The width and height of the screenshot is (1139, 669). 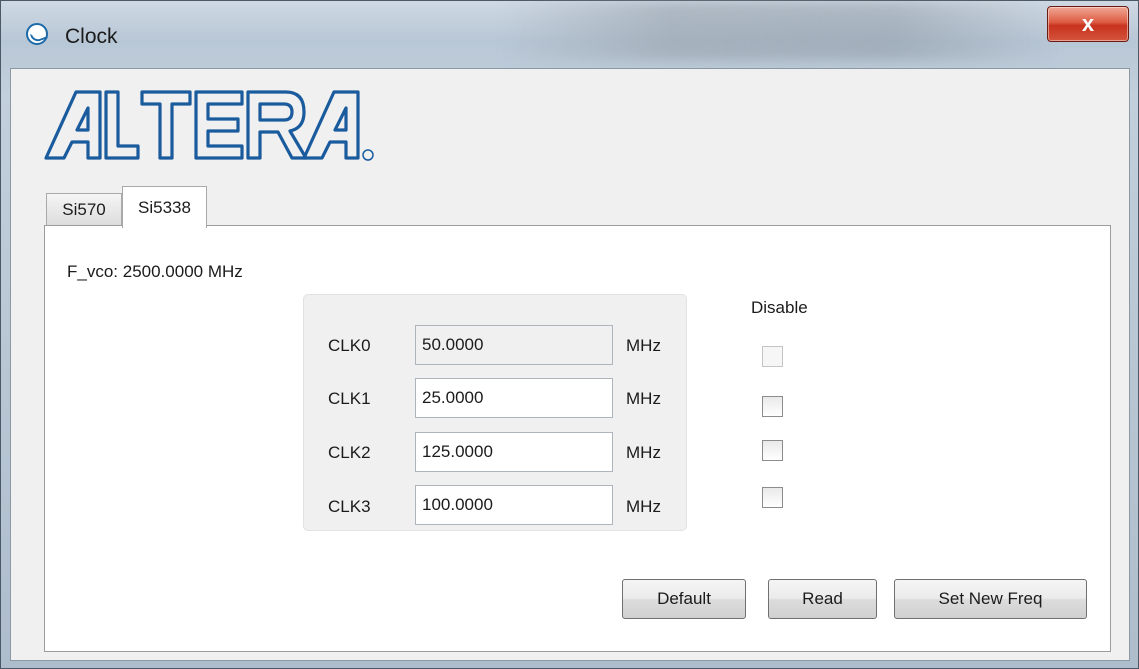 I want to click on set-new-freq-button: Set New Freq, so click(x=990, y=599).